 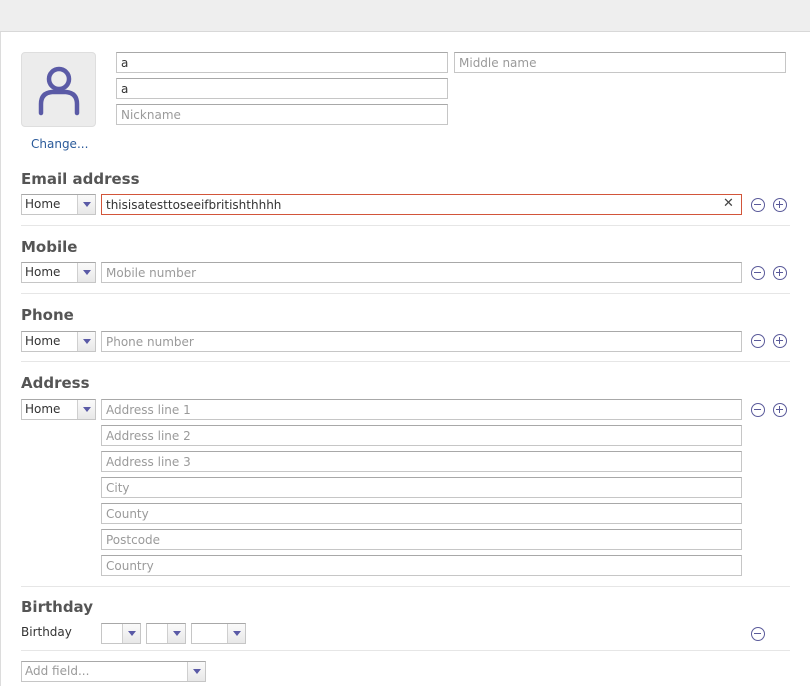 What do you see at coordinates (47, 315) in the screenshot?
I see `phone-section-title: Phone` at bounding box center [47, 315].